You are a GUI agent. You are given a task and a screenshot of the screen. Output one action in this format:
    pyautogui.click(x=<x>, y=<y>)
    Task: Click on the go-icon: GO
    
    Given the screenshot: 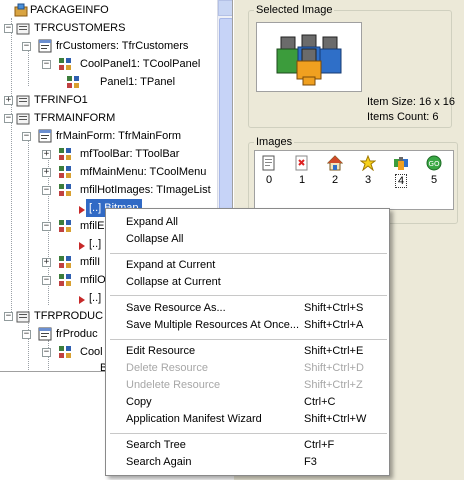 What is the action you would take?
    pyautogui.click(x=434, y=163)
    